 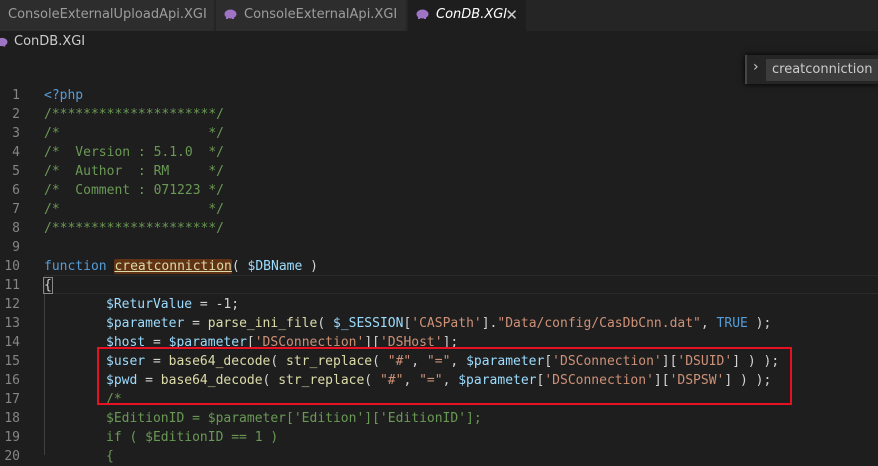 What do you see at coordinates (12, 323) in the screenshot?
I see `line-number: 13` at bounding box center [12, 323].